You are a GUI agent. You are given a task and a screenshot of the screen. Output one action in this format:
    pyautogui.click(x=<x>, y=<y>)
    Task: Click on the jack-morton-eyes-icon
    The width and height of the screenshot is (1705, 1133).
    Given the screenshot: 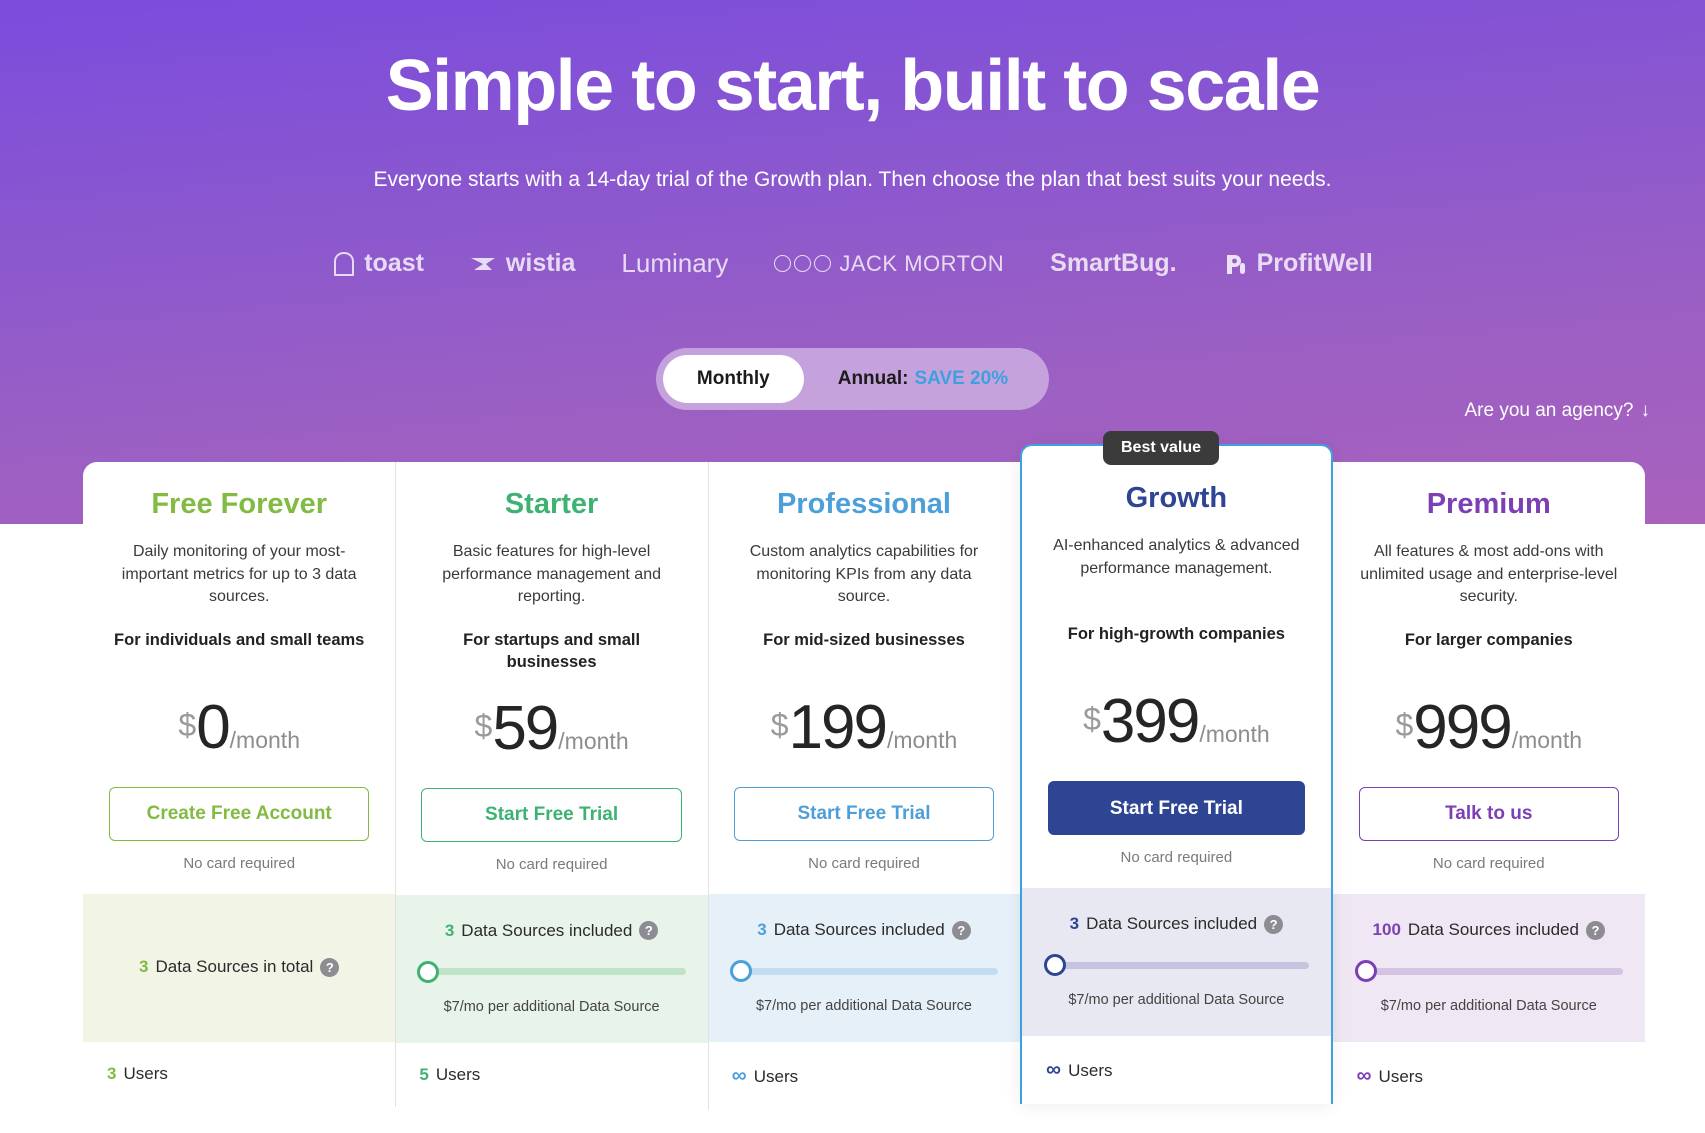 What is the action you would take?
    pyautogui.click(x=803, y=263)
    